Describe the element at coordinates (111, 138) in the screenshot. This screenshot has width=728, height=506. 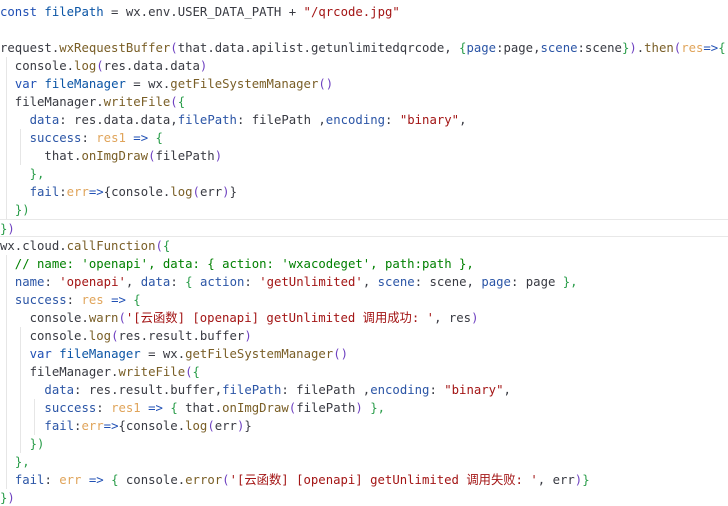
I see `code-token: res1` at that location.